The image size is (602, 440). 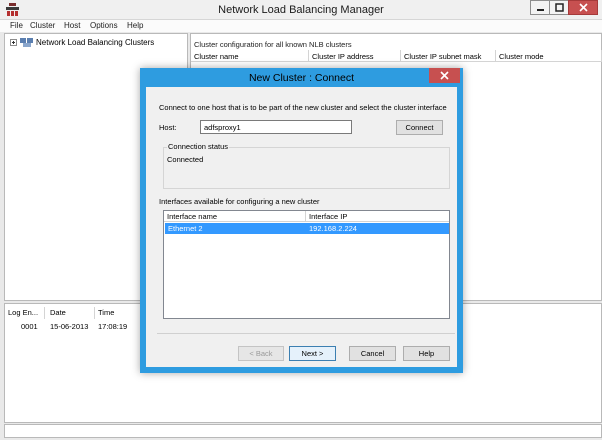 What do you see at coordinates (372, 353) in the screenshot?
I see `cancel-button: Cancel` at bounding box center [372, 353].